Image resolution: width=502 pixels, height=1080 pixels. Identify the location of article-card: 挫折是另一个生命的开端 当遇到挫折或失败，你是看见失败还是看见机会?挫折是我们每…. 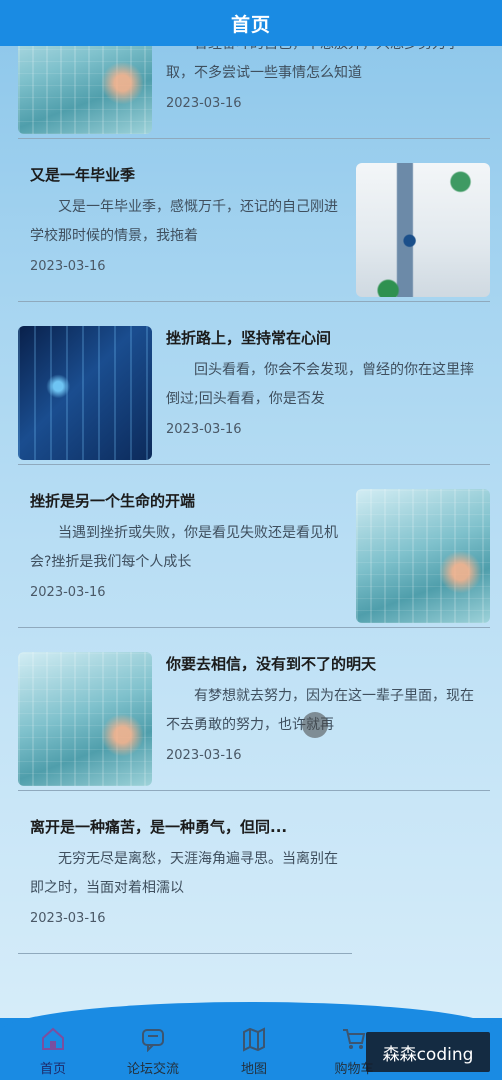
(254, 552).